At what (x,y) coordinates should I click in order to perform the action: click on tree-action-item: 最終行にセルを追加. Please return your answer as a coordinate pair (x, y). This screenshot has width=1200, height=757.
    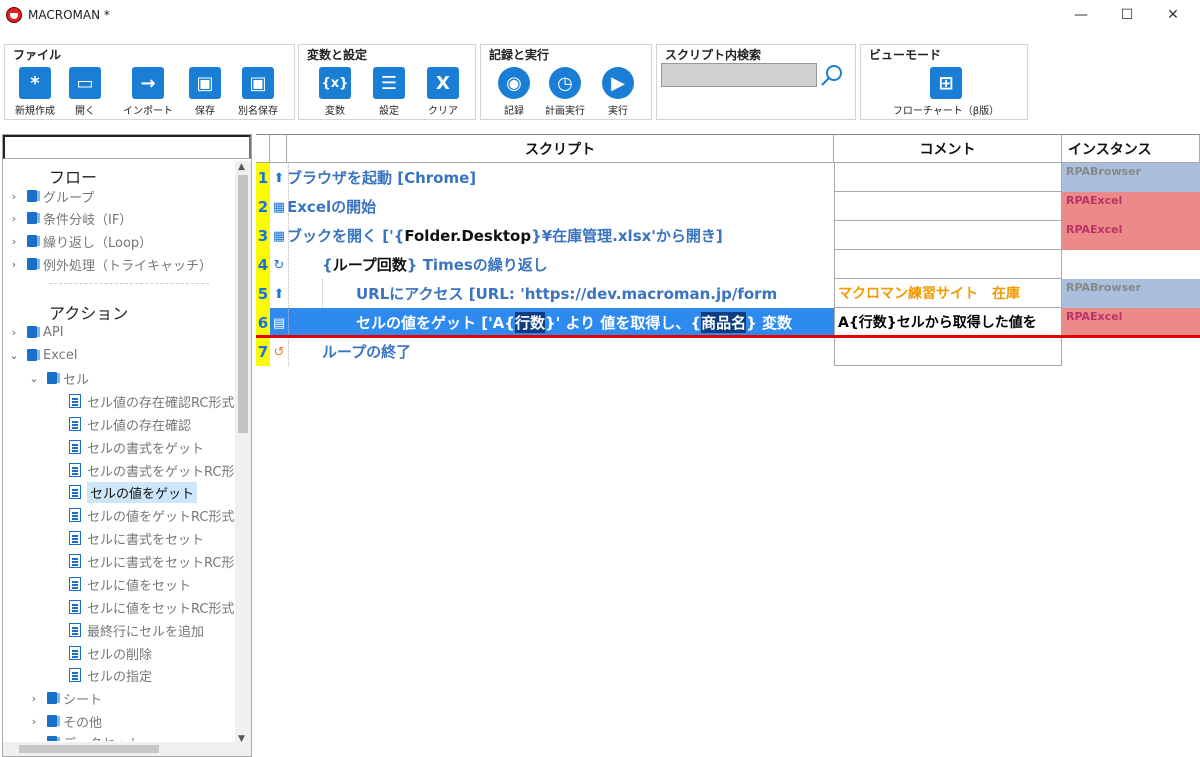
    Looking at the image, I should click on (136, 630).